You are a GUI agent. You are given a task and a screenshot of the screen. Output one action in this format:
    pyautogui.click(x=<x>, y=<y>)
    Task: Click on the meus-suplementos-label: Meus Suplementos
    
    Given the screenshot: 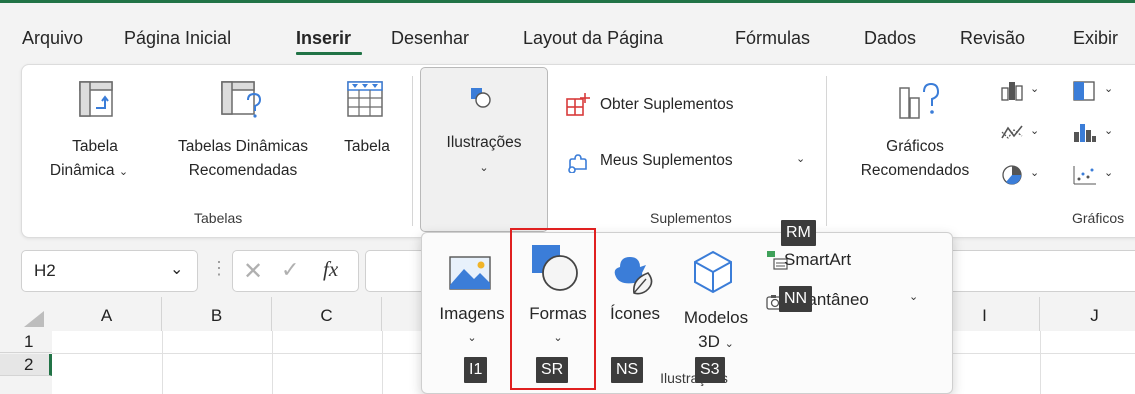 What is the action you would take?
    pyautogui.click(x=666, y=160)
    